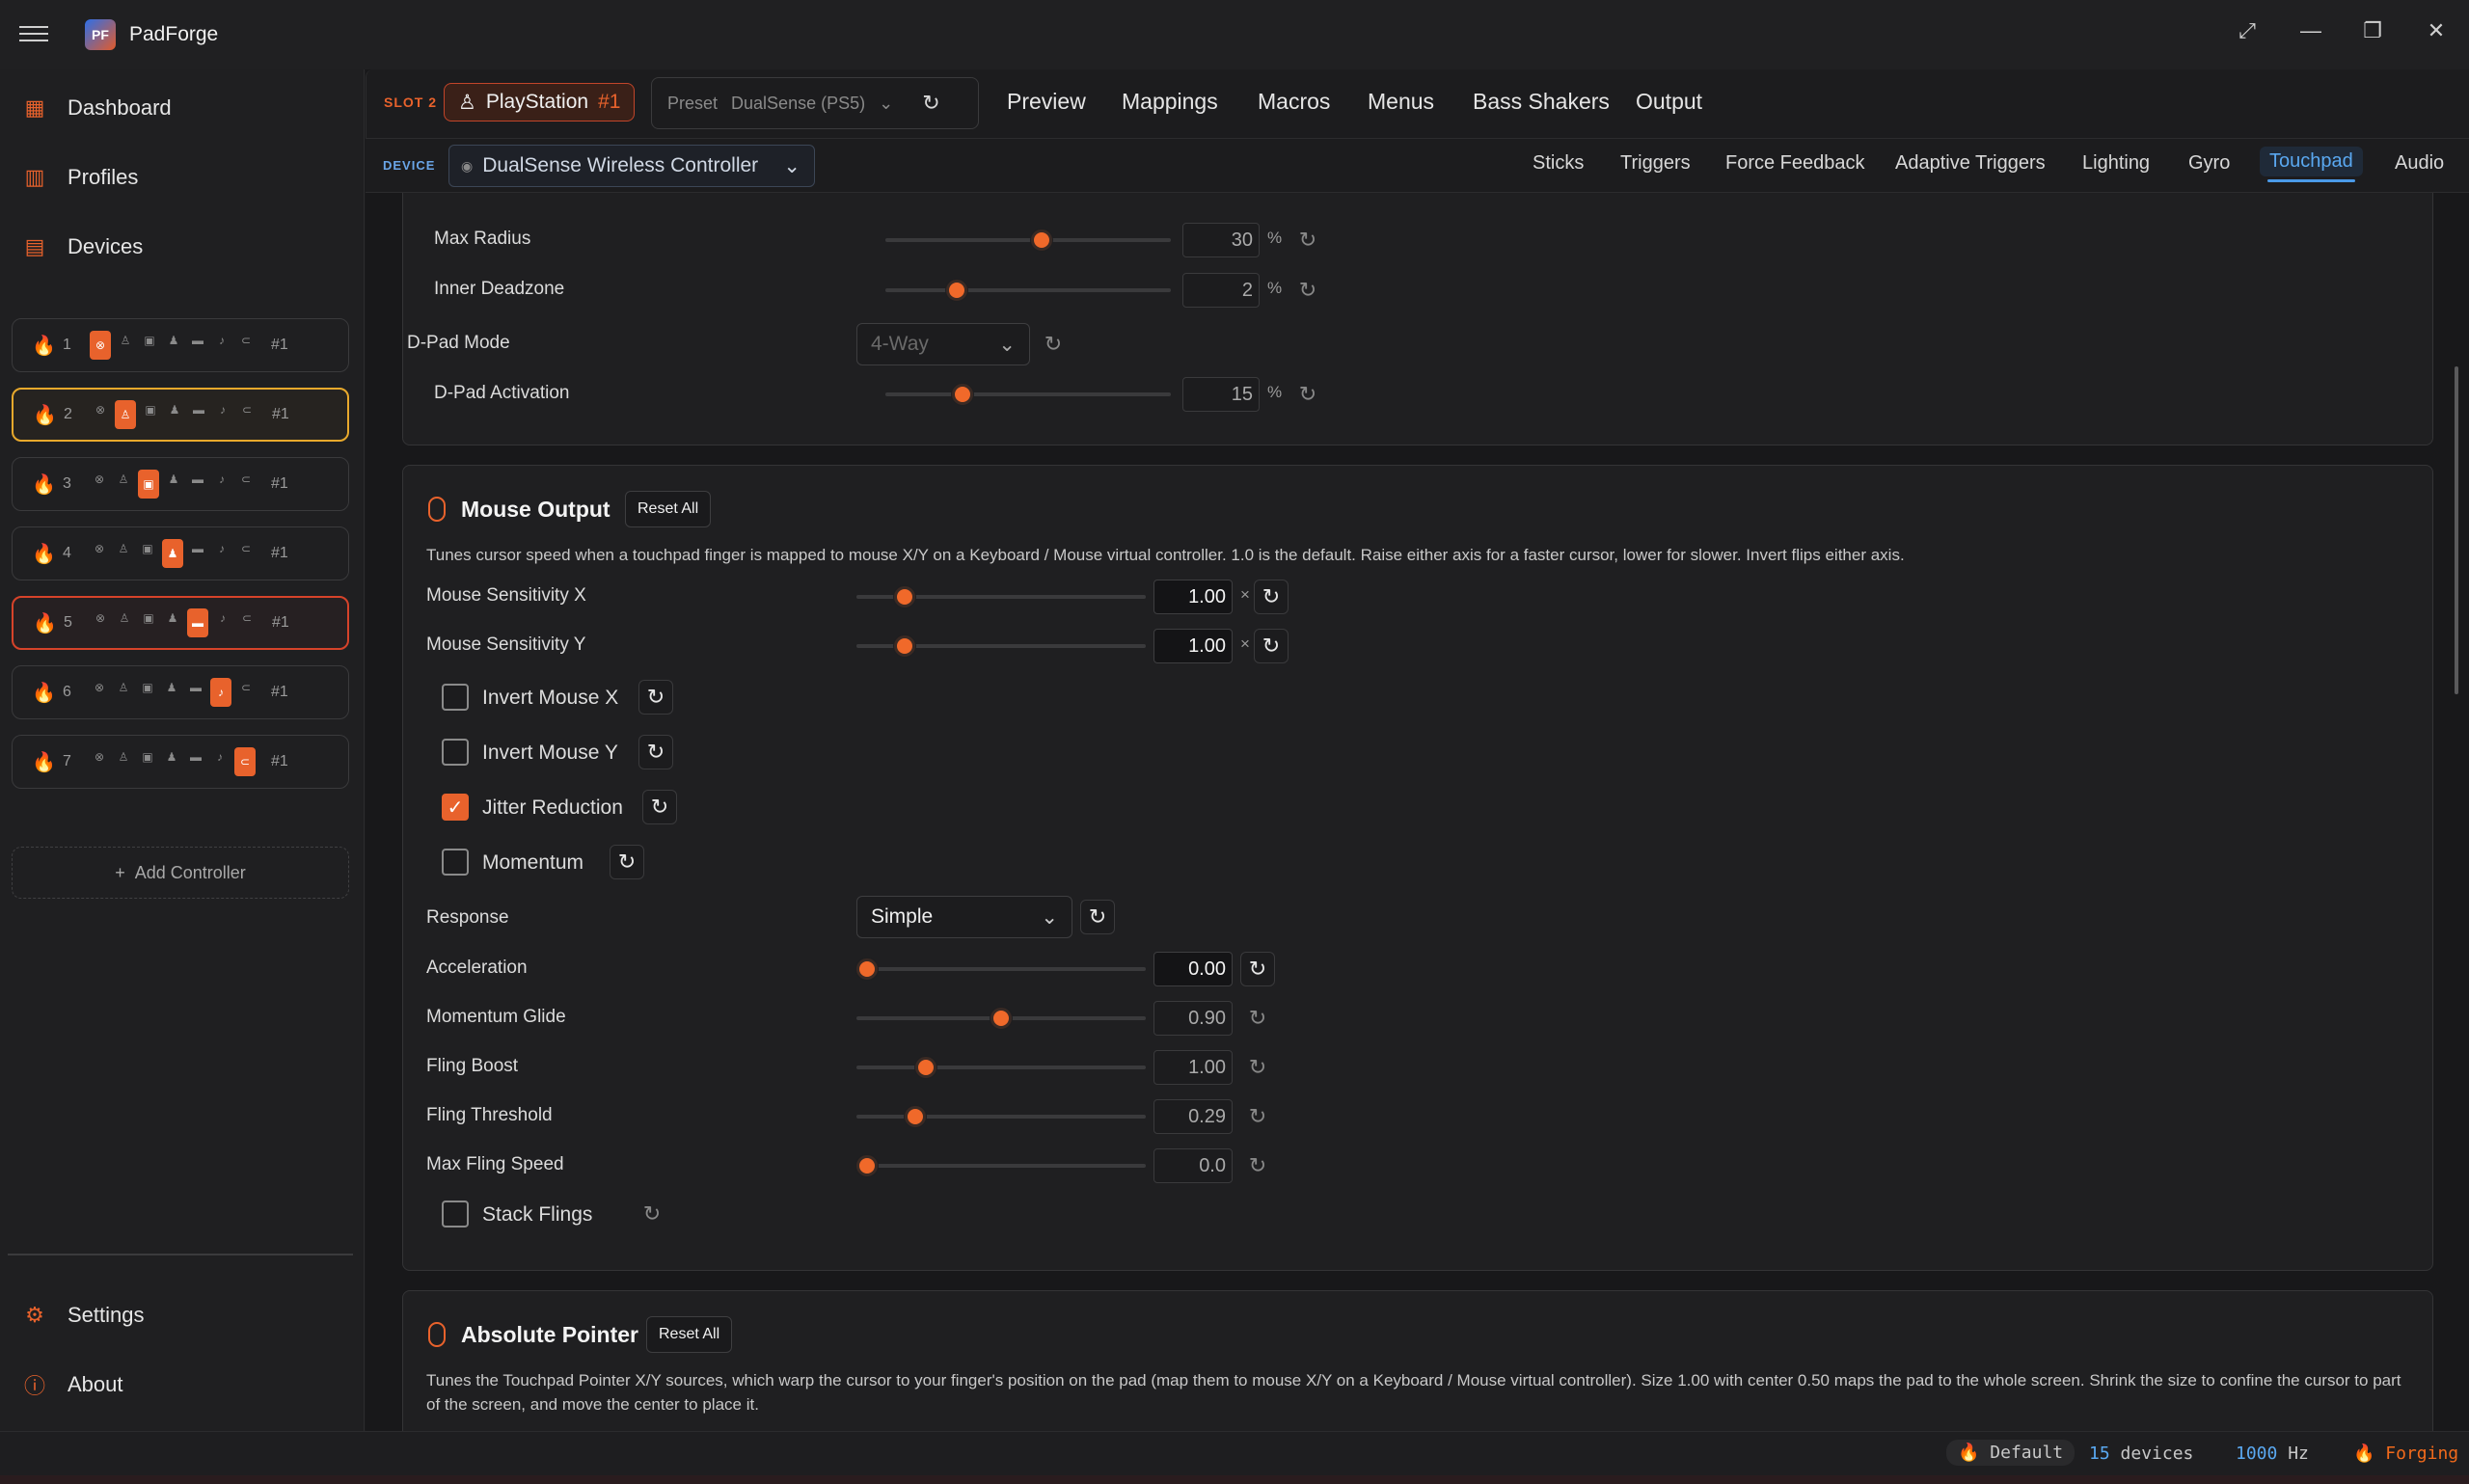 This screenshot has width=2469, height=1484. I want to click on status-profile: 🔥 Default, so click(2011, 1453).